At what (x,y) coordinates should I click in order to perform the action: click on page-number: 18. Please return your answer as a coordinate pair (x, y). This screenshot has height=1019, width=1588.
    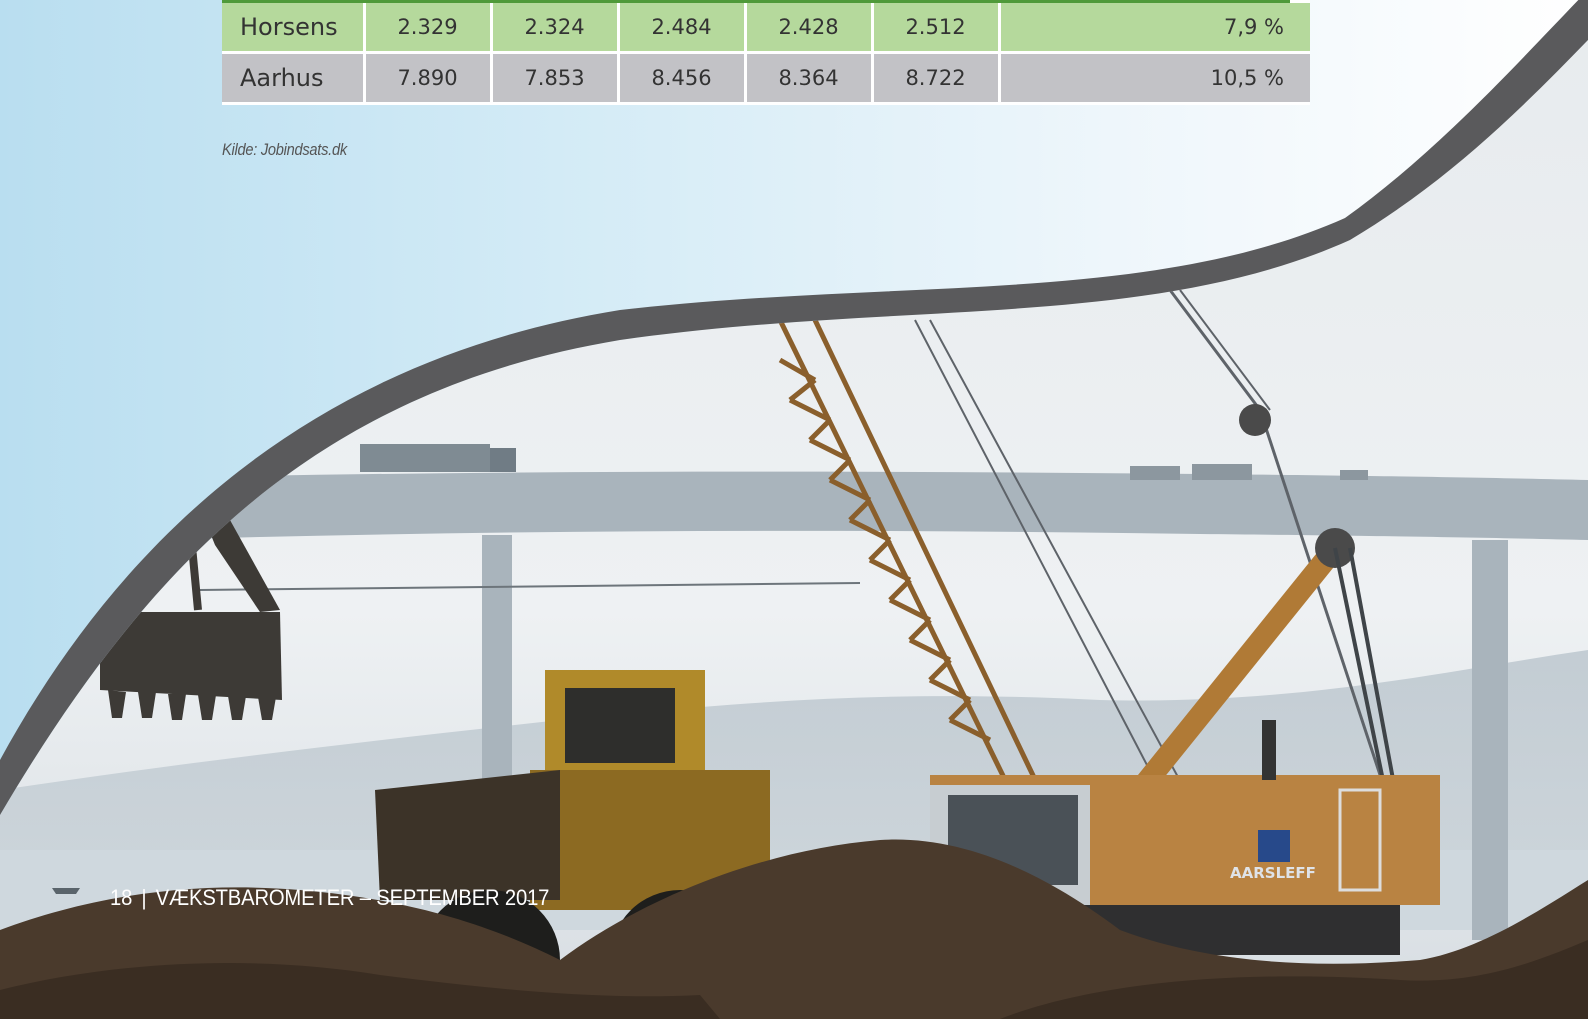
    Looking at the image, I should click on (121, 897).